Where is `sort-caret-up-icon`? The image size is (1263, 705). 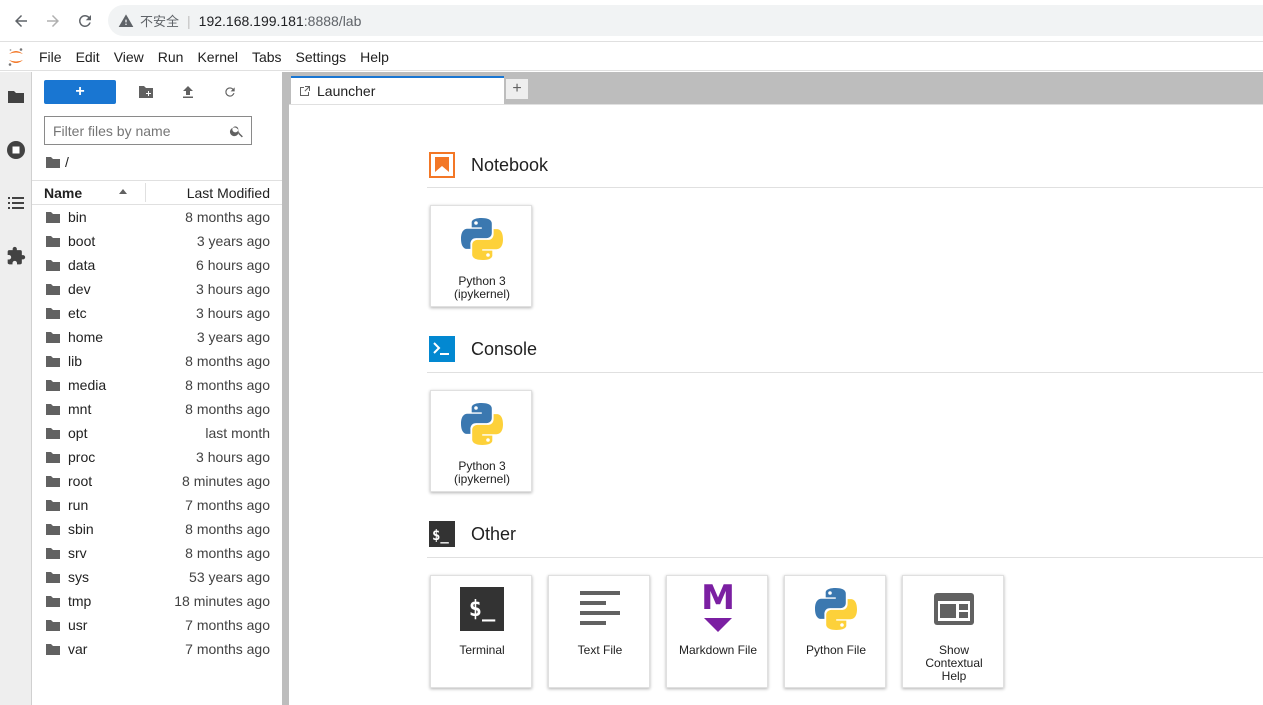 sort-caret-up-icon is located at coordinates (123, 191).